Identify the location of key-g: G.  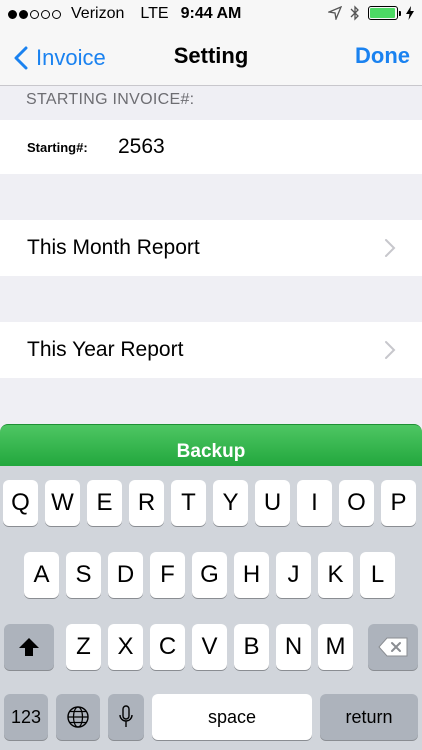
(209, 575).